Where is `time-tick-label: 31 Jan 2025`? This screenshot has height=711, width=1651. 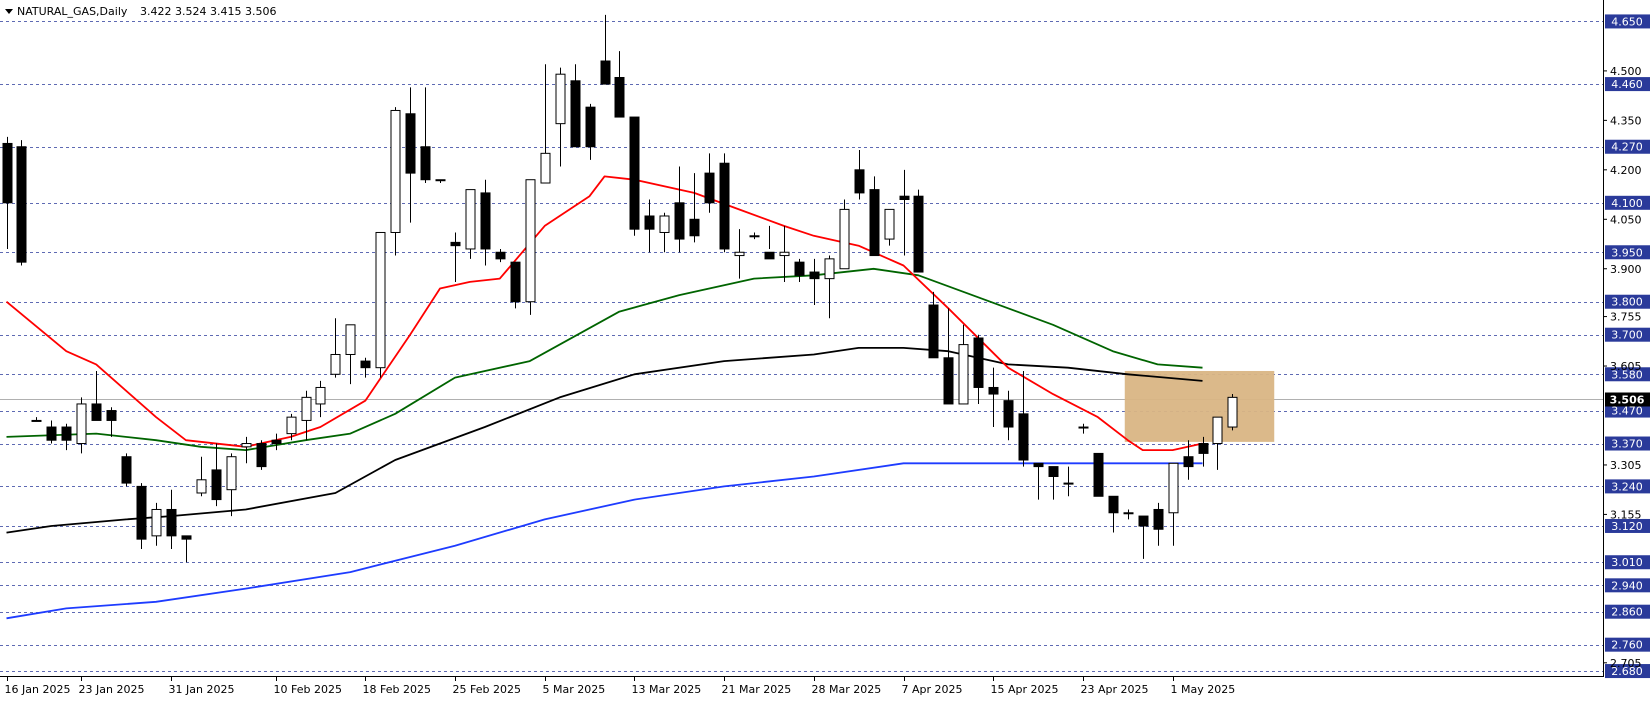 time-tick-label: 31 Jan 2025 is located at coordinates (202, 689).